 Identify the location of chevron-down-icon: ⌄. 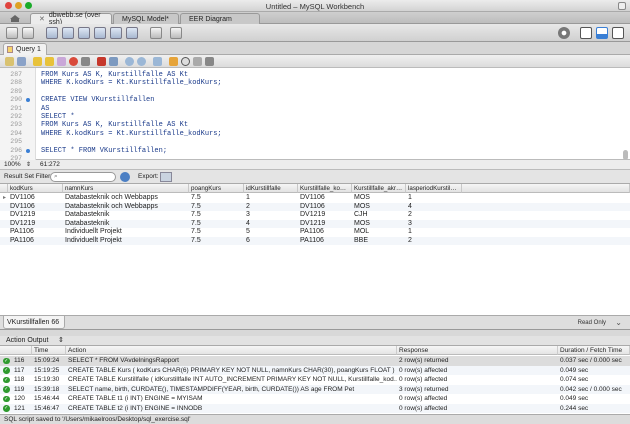
(618, 322).